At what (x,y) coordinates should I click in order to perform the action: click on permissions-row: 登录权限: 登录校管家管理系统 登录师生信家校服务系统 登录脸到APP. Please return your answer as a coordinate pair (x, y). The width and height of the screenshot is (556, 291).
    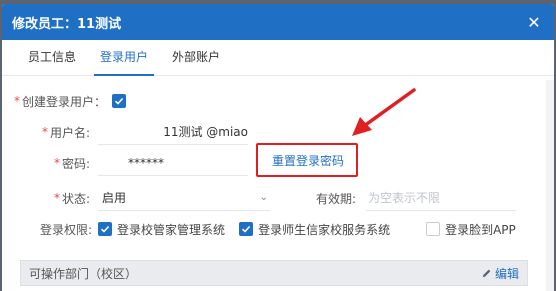
    Looking at the image, I should click on (285, 229).